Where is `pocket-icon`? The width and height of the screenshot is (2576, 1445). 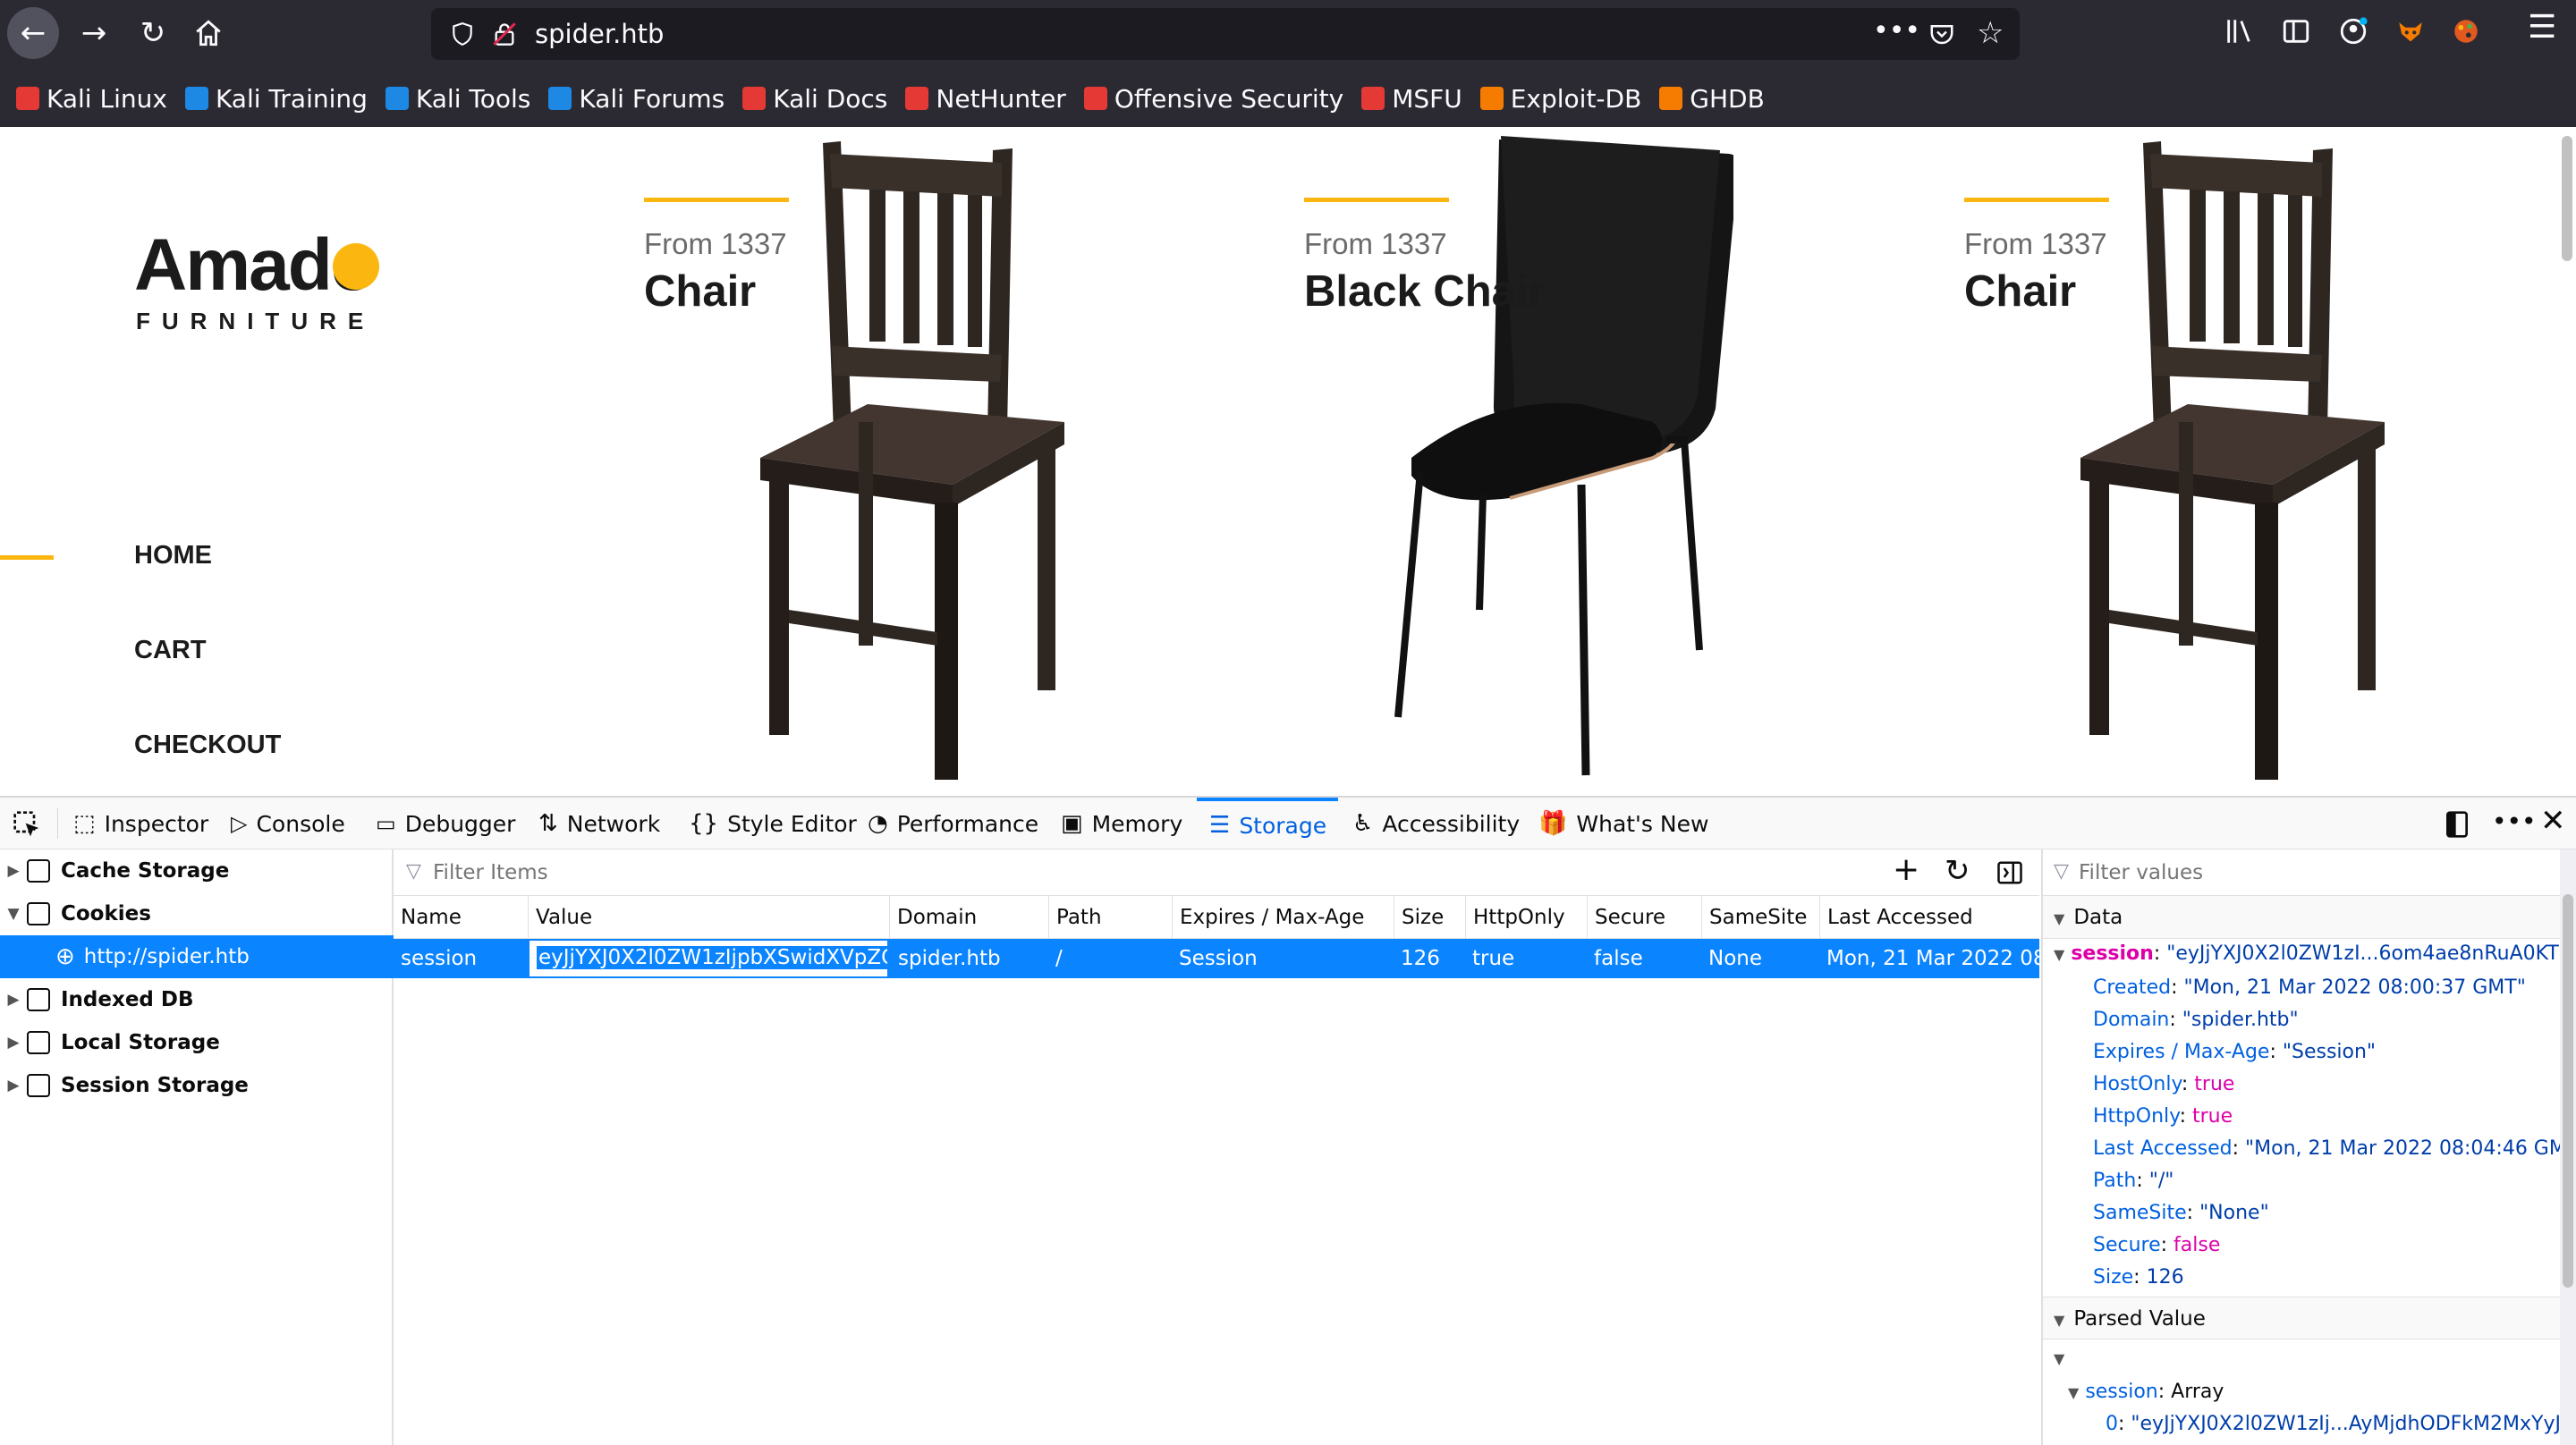
pocket-icon is located at coordinates (1941, 34).